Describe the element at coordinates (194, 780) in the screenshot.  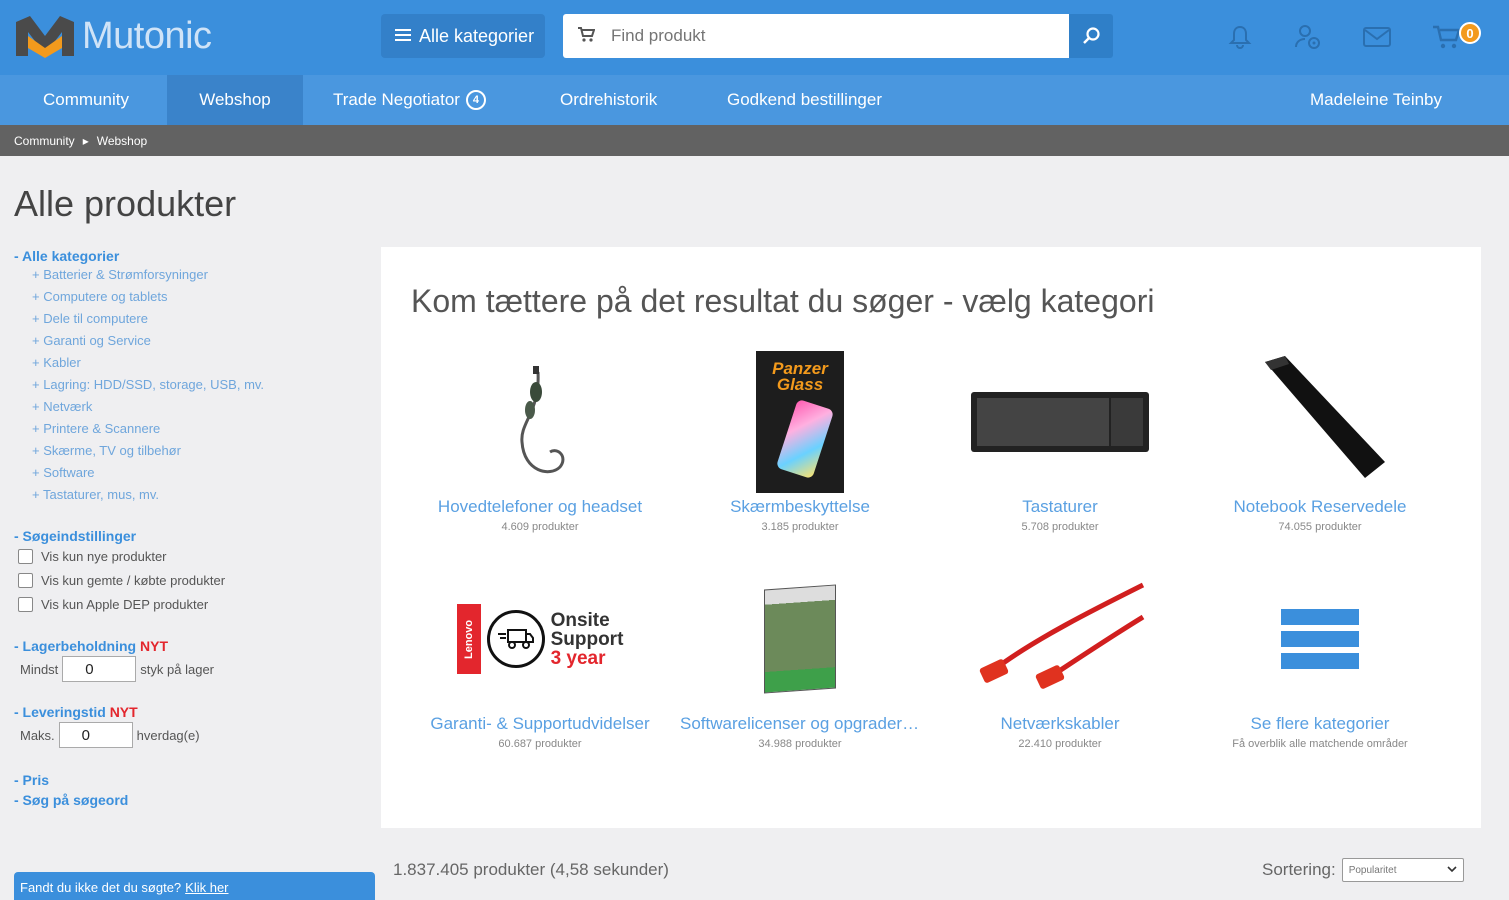
I see `price-heading: - Pris` at that location.